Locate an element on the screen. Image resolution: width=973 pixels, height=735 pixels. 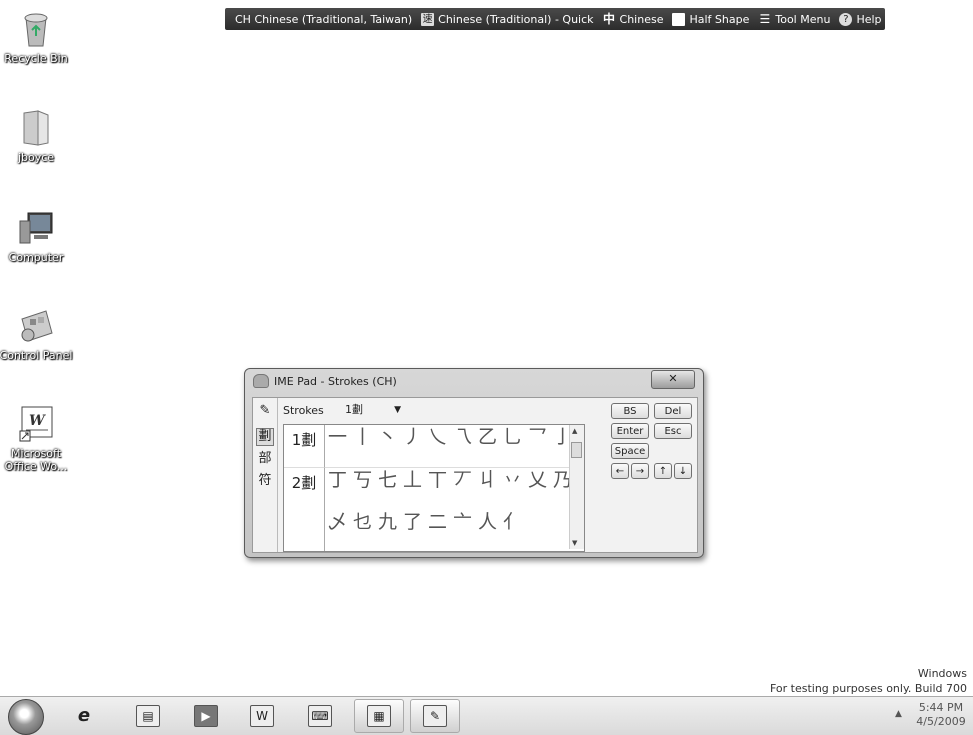
character-cell: 丿 is located at coordinates (412, 437).